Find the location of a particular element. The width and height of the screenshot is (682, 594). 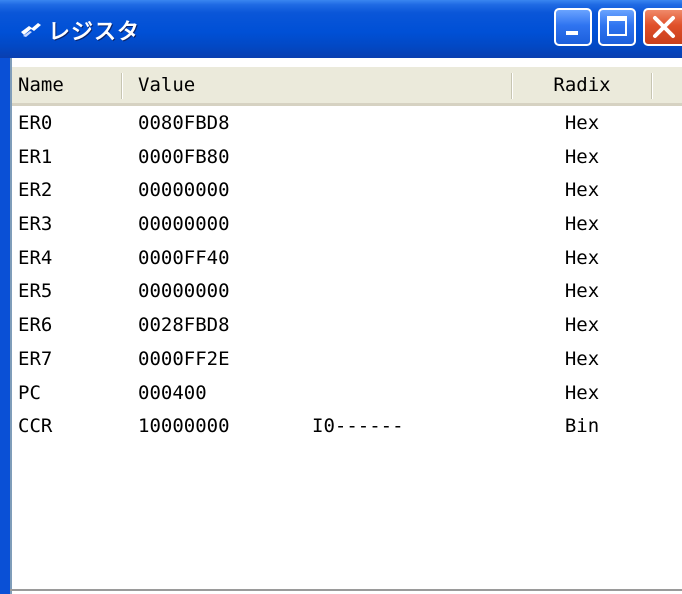

register-name: PC is located at coordinates (29, 392).